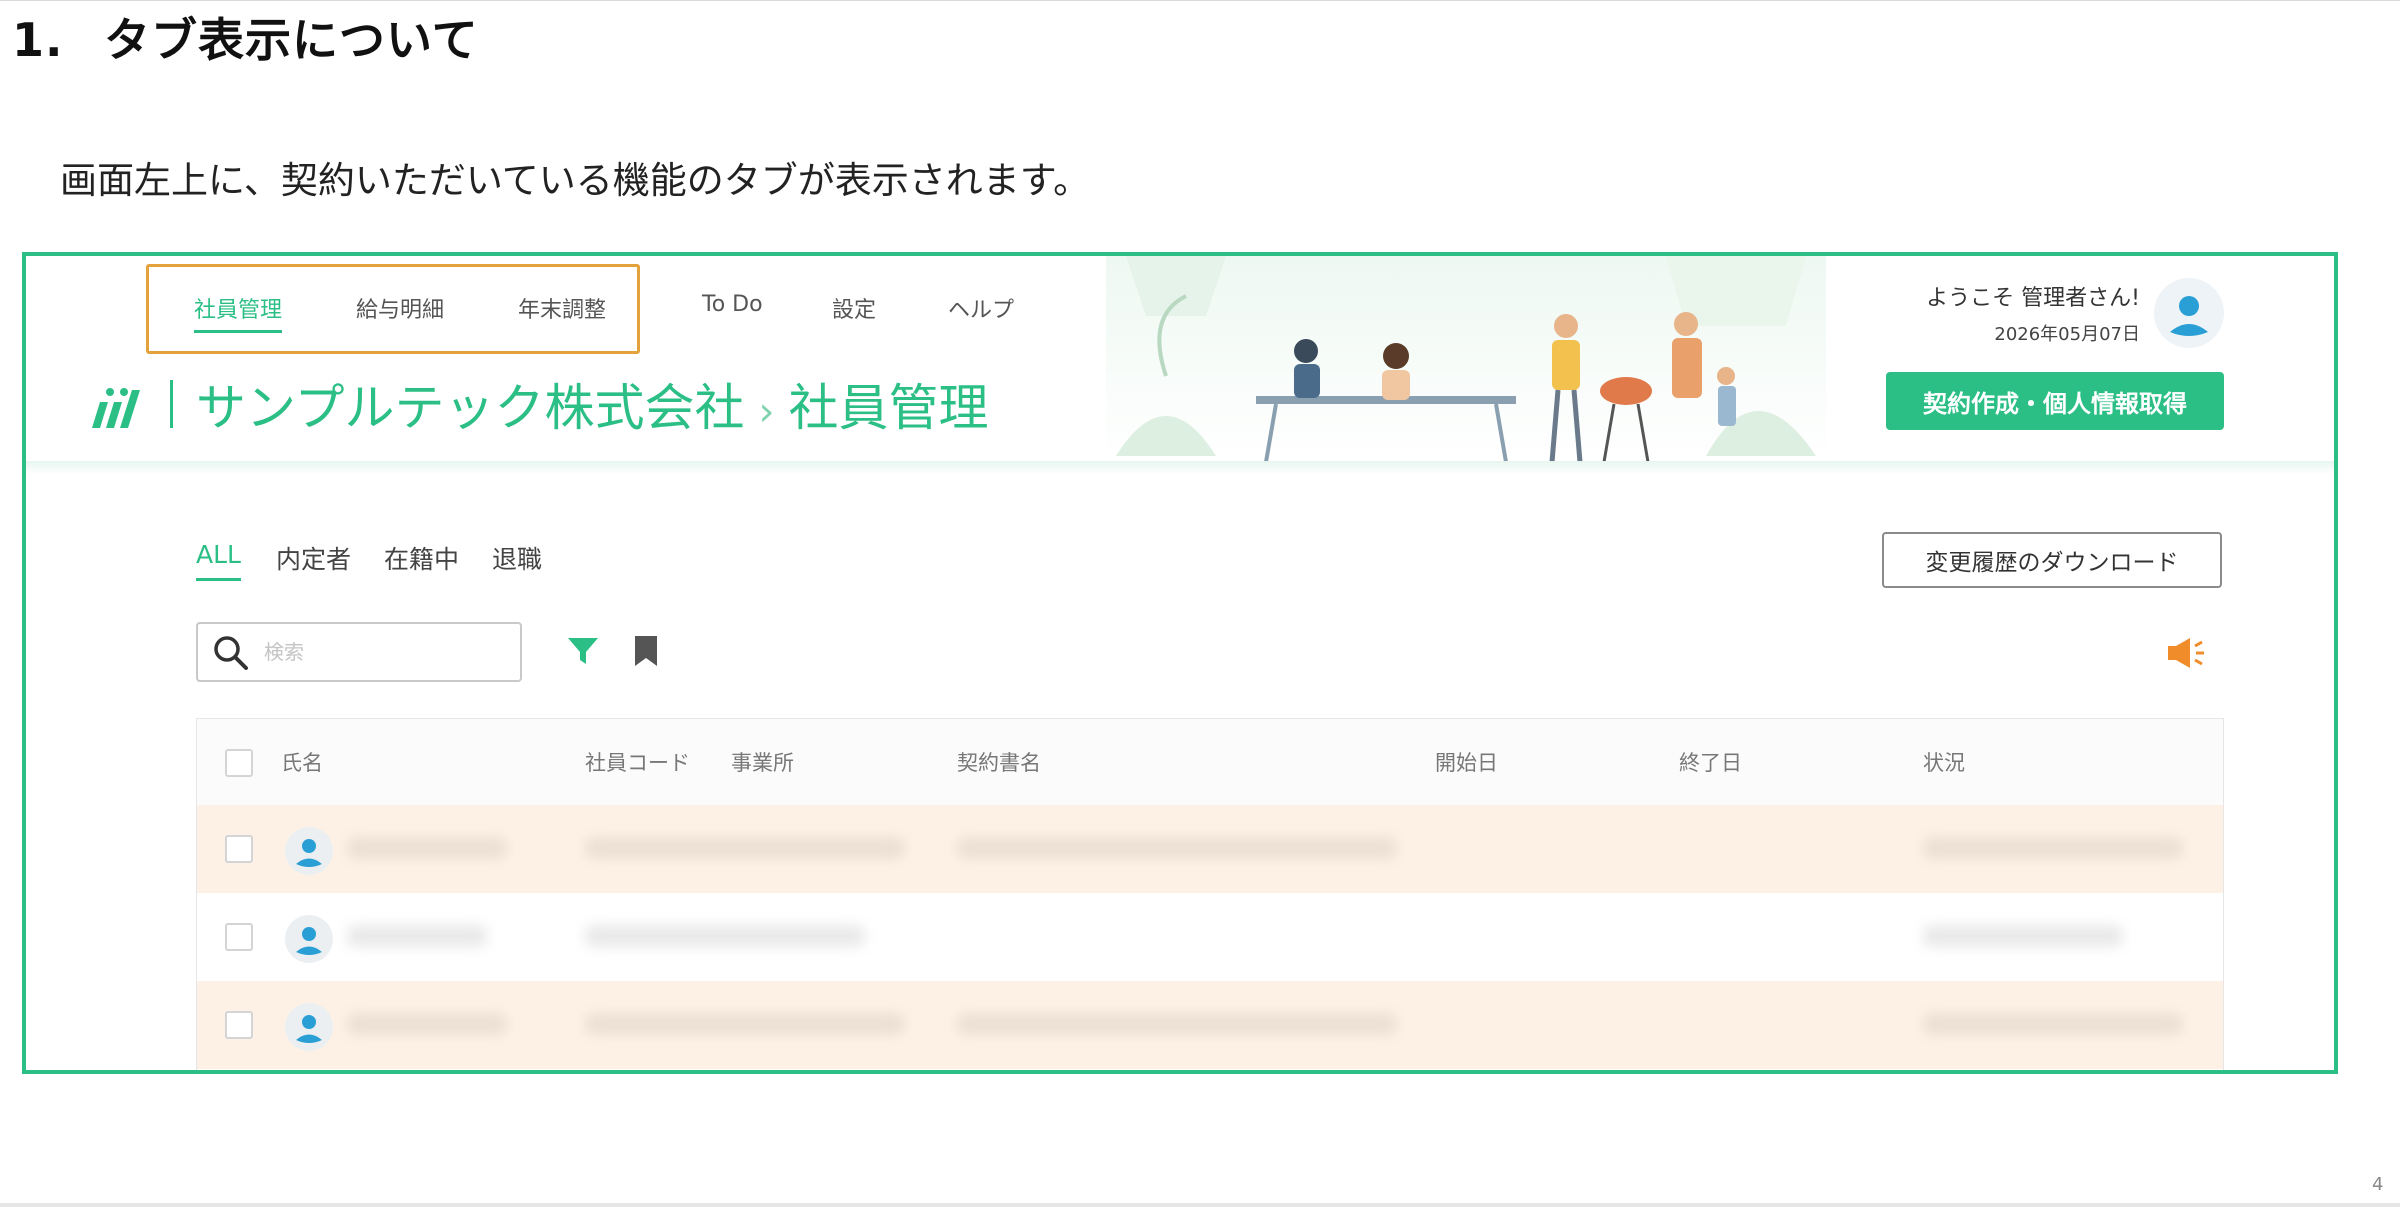 The image size is (2400, 1207). I want to click on tab-year-end-adjustment: 年末調整, so click(562, 308).